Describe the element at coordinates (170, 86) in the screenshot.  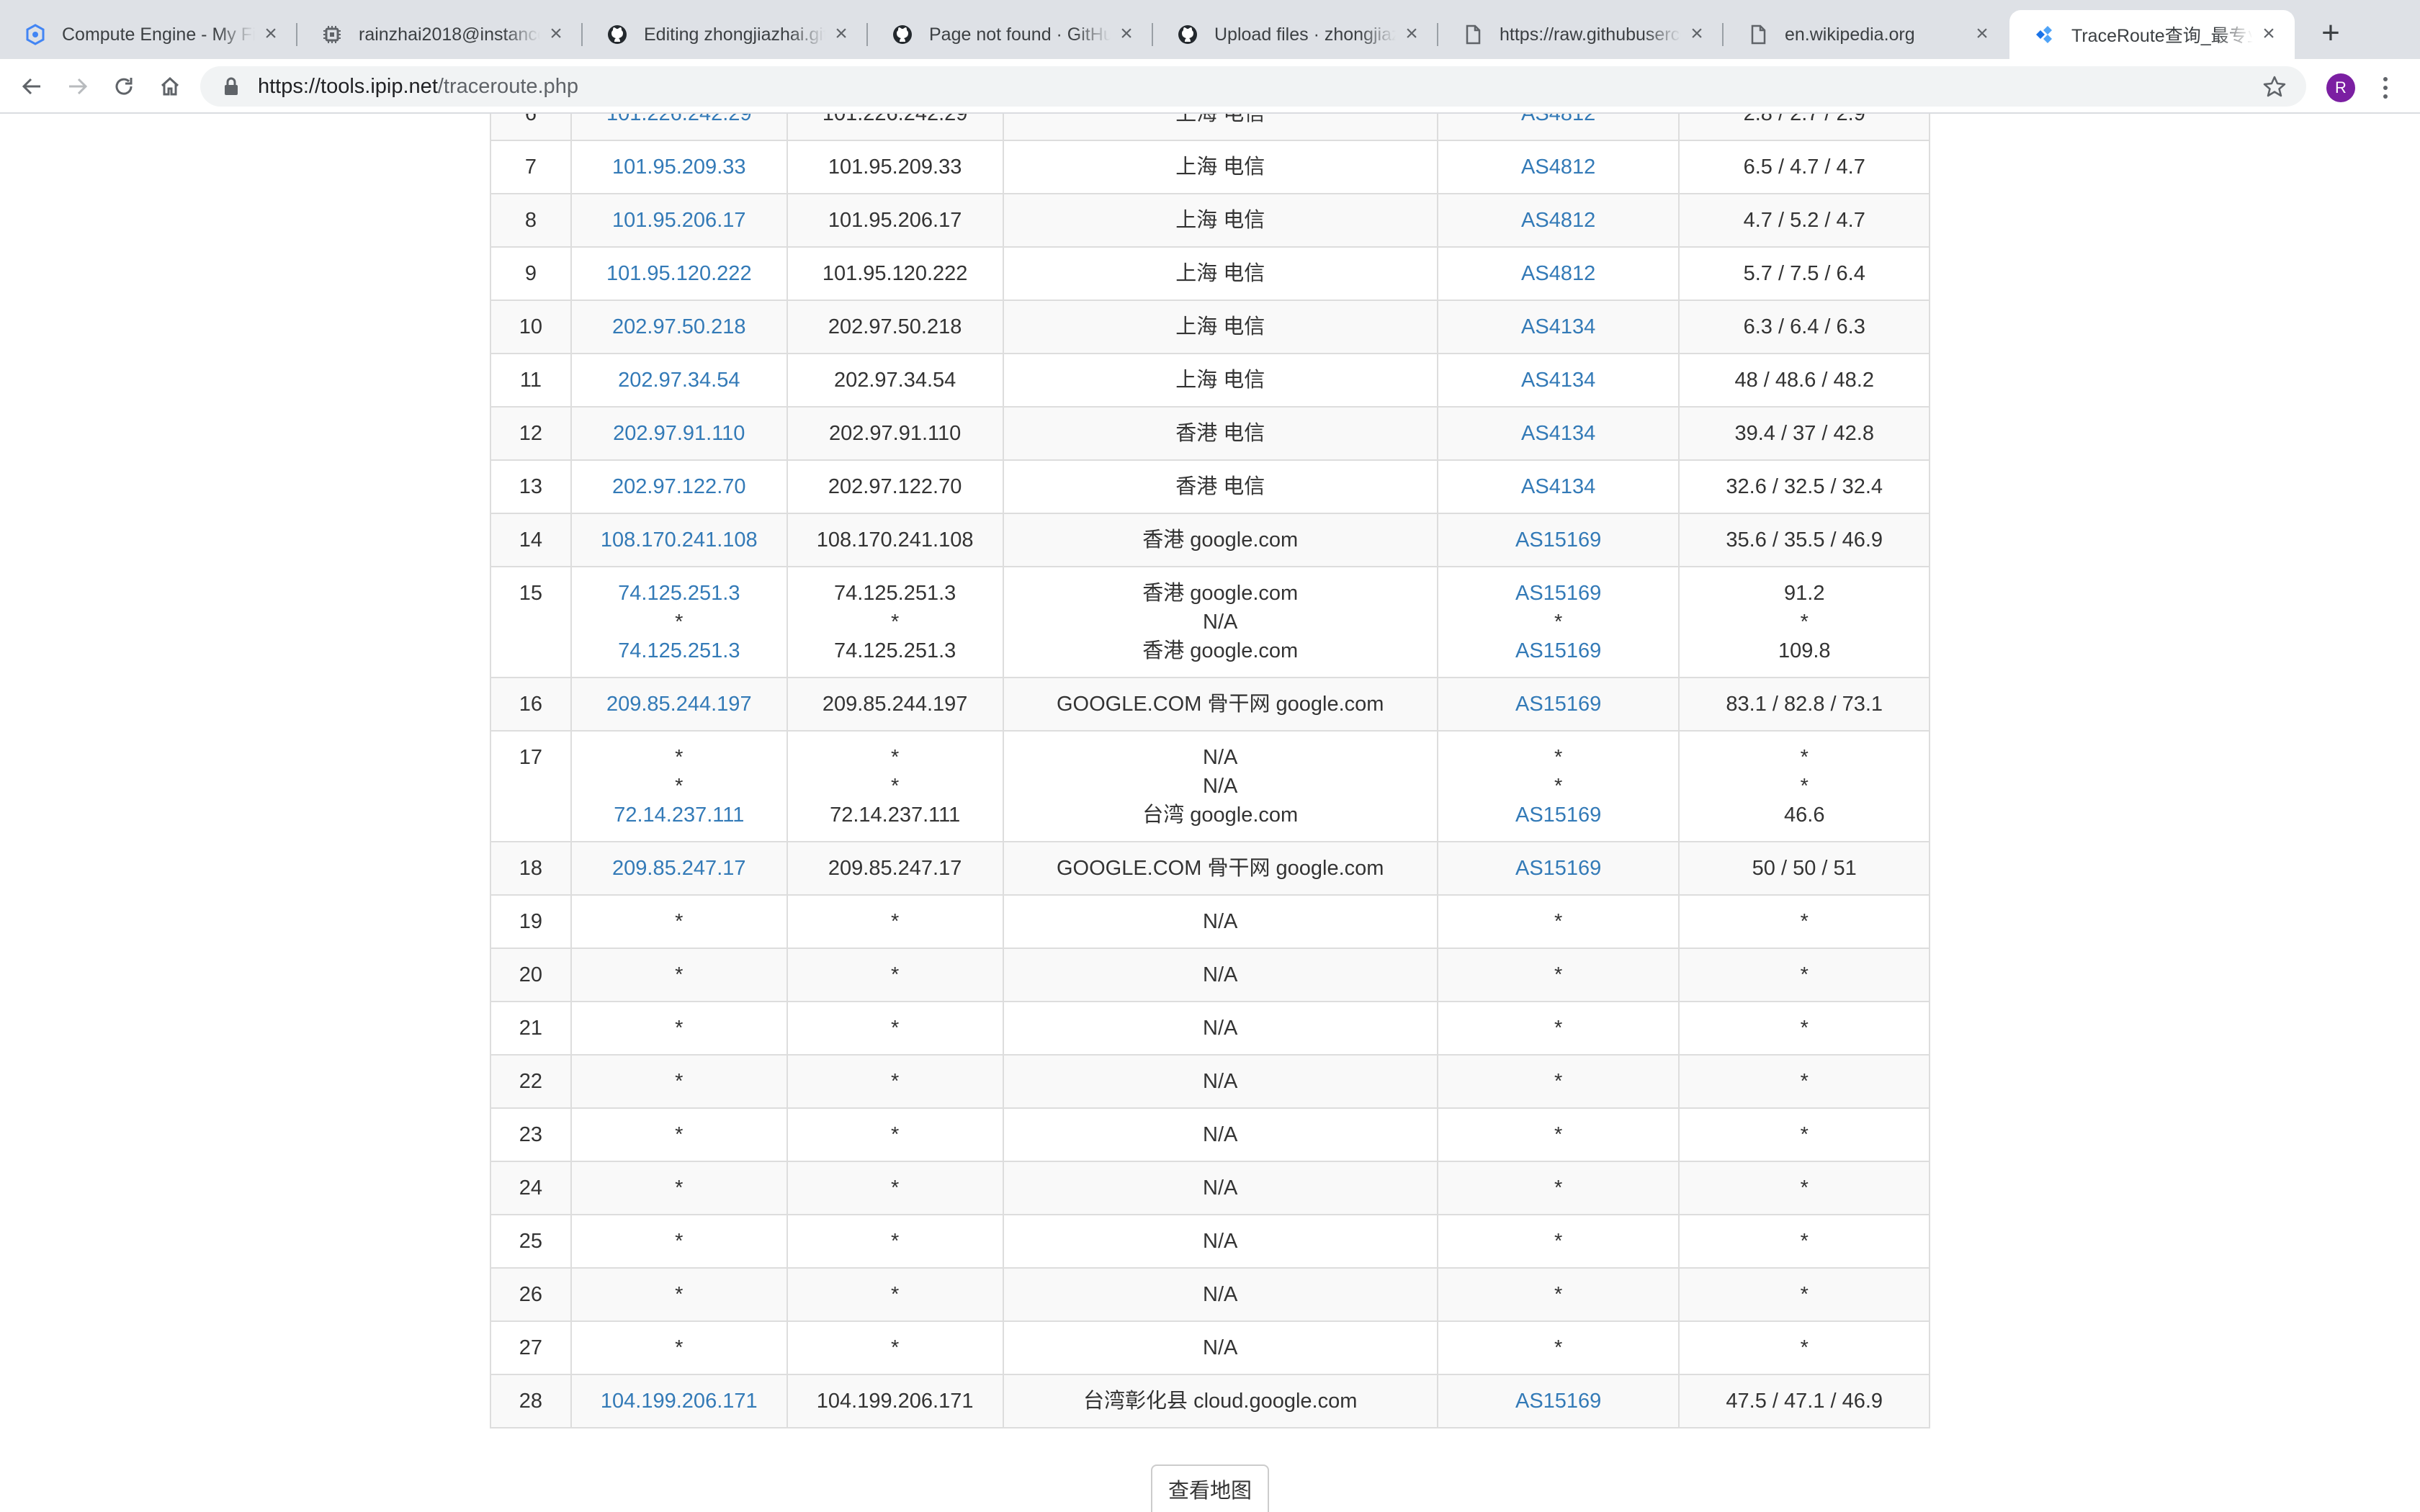
I see `home-button` at that location.